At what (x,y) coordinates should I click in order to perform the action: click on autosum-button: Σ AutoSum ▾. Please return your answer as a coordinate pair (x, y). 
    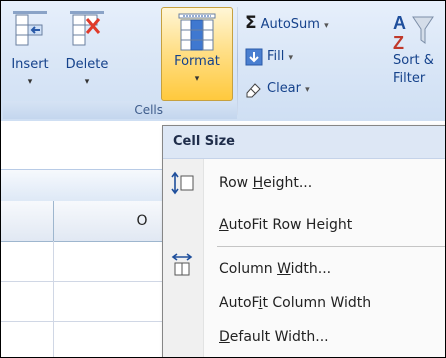
    Looking at the image, I should click on (287, 23).